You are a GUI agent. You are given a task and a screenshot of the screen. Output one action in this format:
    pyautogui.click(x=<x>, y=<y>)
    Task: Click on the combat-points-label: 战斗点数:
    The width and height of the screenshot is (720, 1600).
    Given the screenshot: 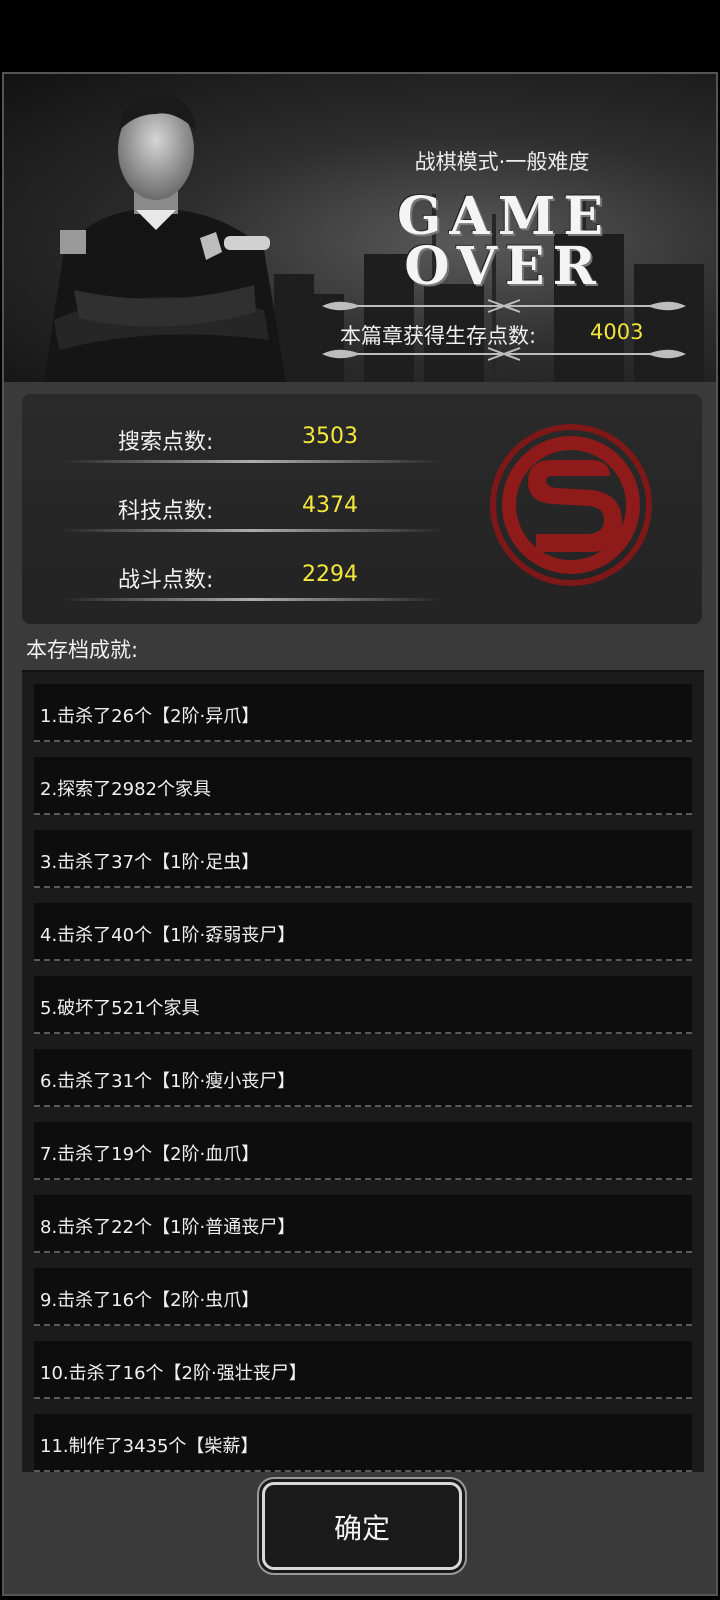 What is the action you would take?
    pyautogui.click(x=166, y=580)
    